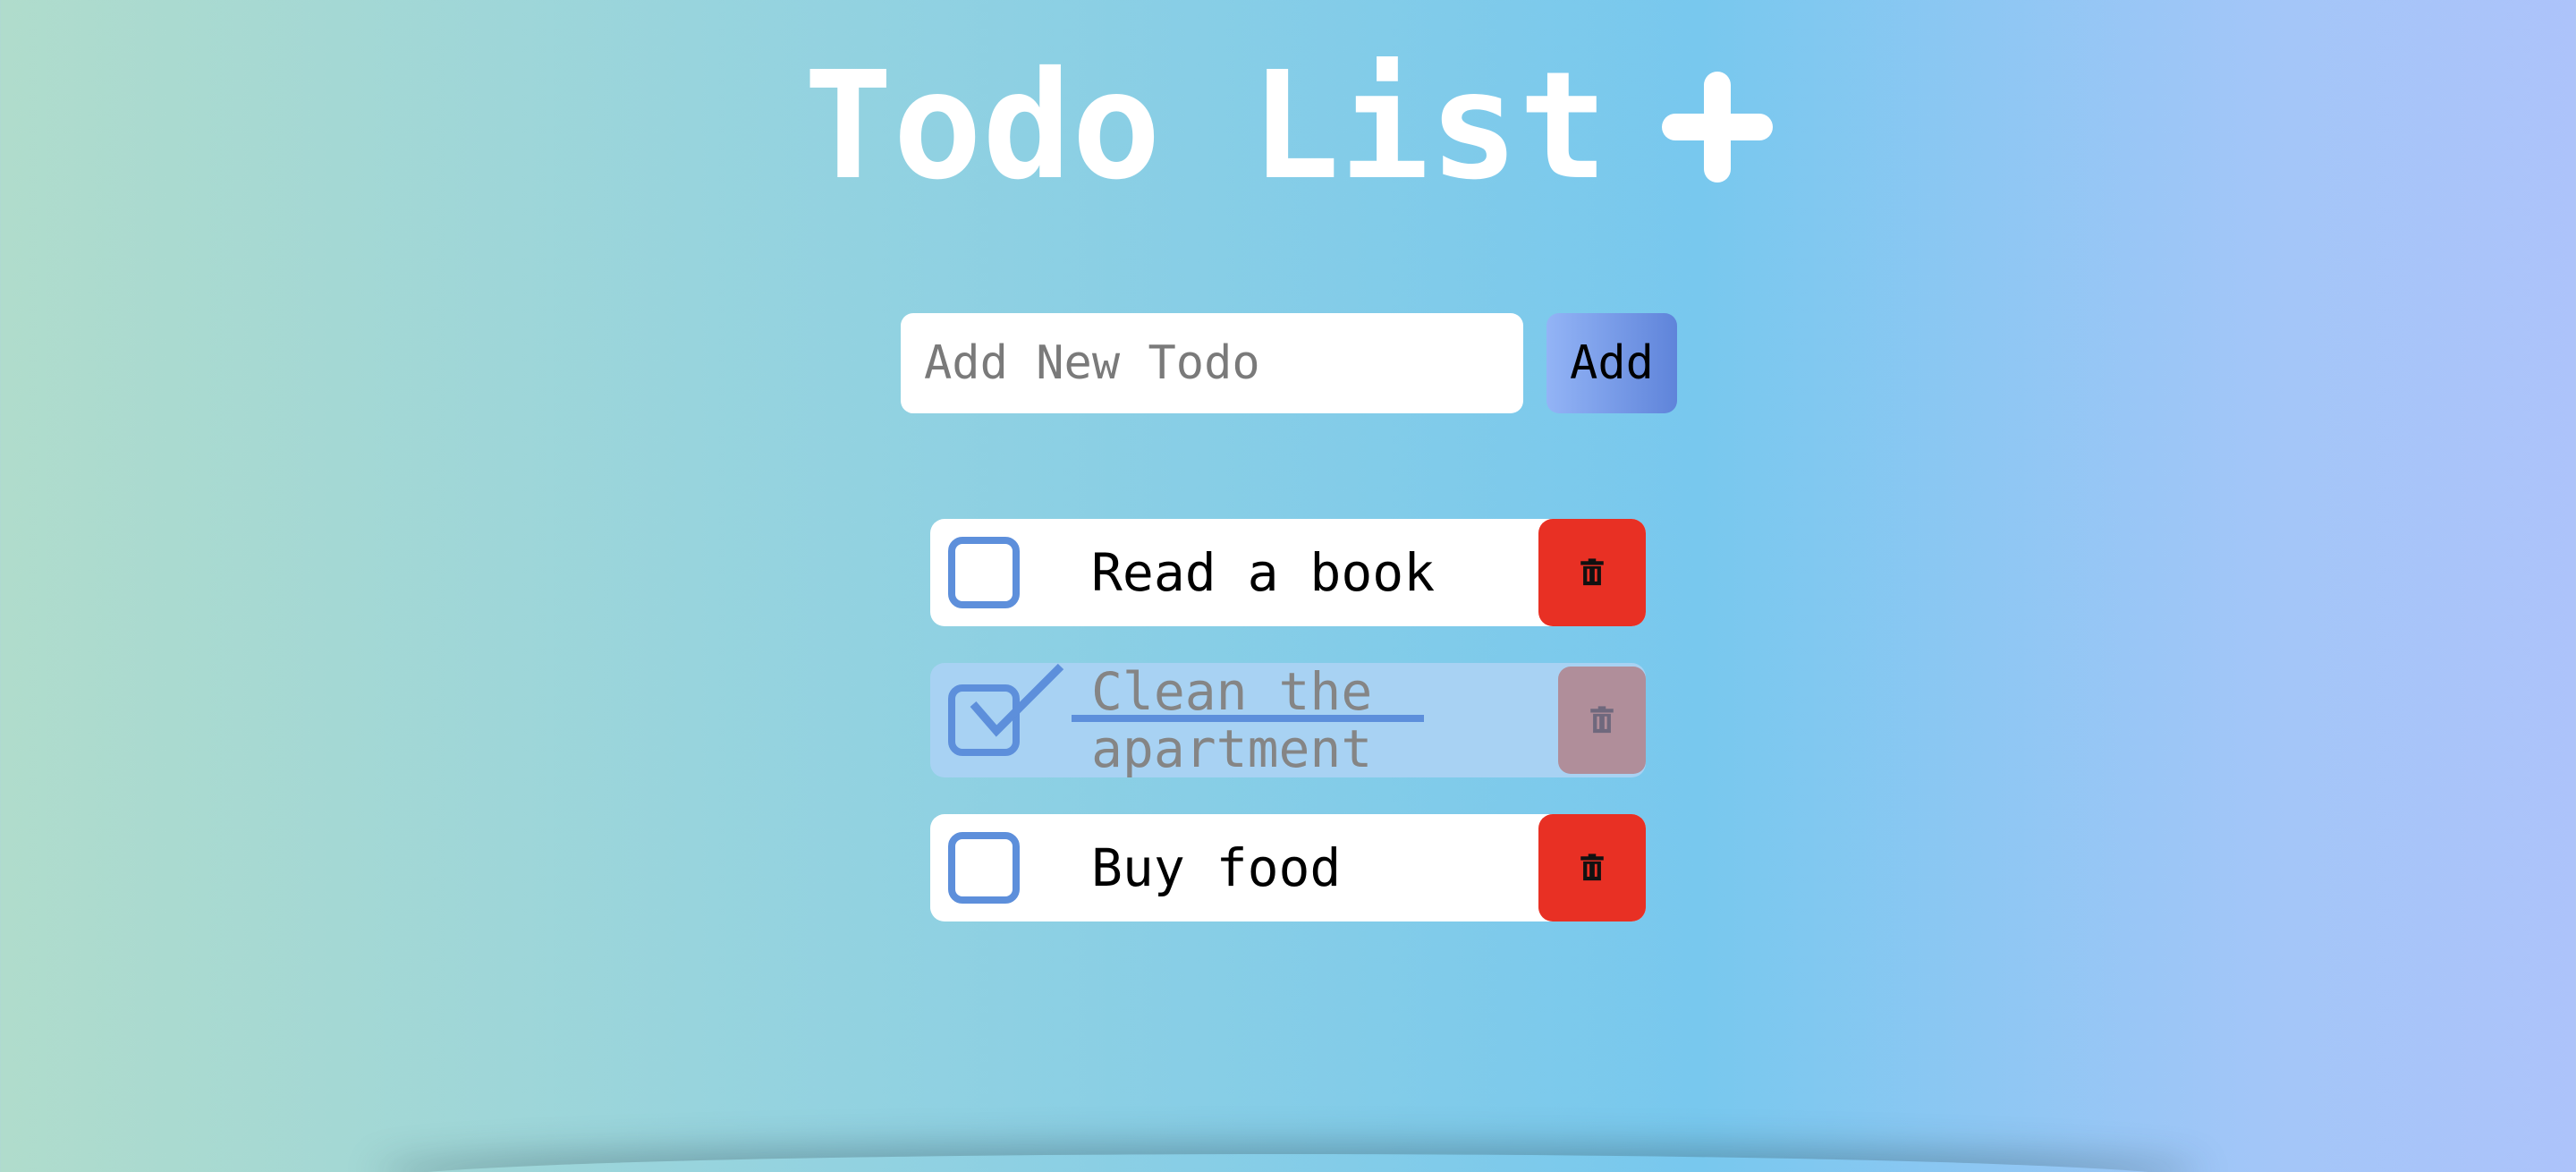 This screenshot has width=2576, height=1172. I want to click on page-title: Todo List, so click(1205, 127).